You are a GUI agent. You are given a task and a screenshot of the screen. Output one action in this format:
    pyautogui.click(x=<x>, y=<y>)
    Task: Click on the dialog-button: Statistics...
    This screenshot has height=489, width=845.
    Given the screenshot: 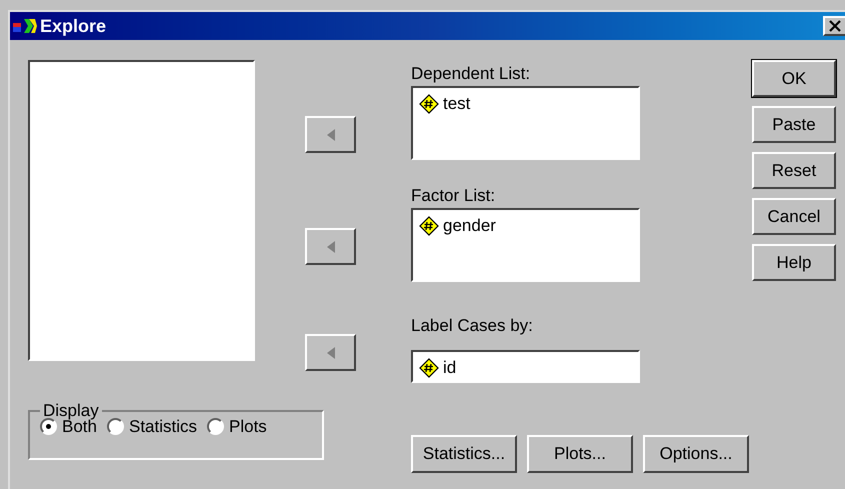 What is the action you would take?
    pyautogui.click(x=464, y=454)
    